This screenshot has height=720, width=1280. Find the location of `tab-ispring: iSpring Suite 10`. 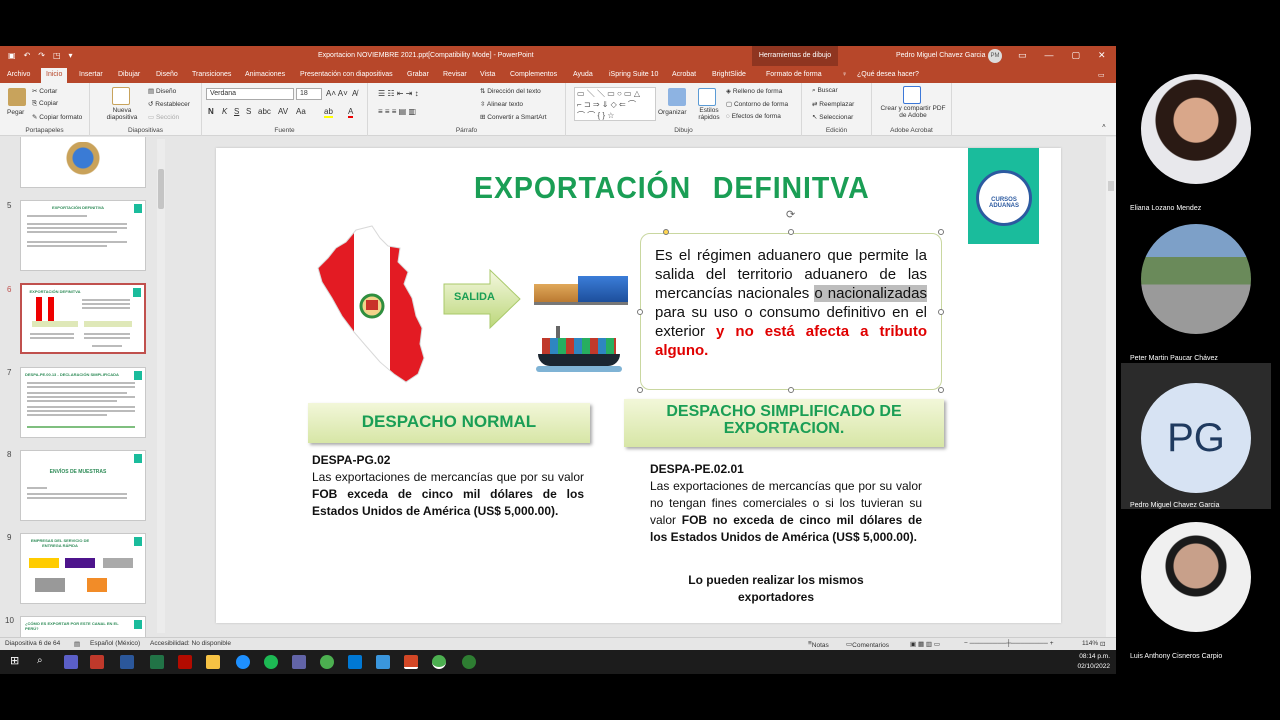

tab-ispring: iSpring Suite 10 is located at coordinates (633, 74).